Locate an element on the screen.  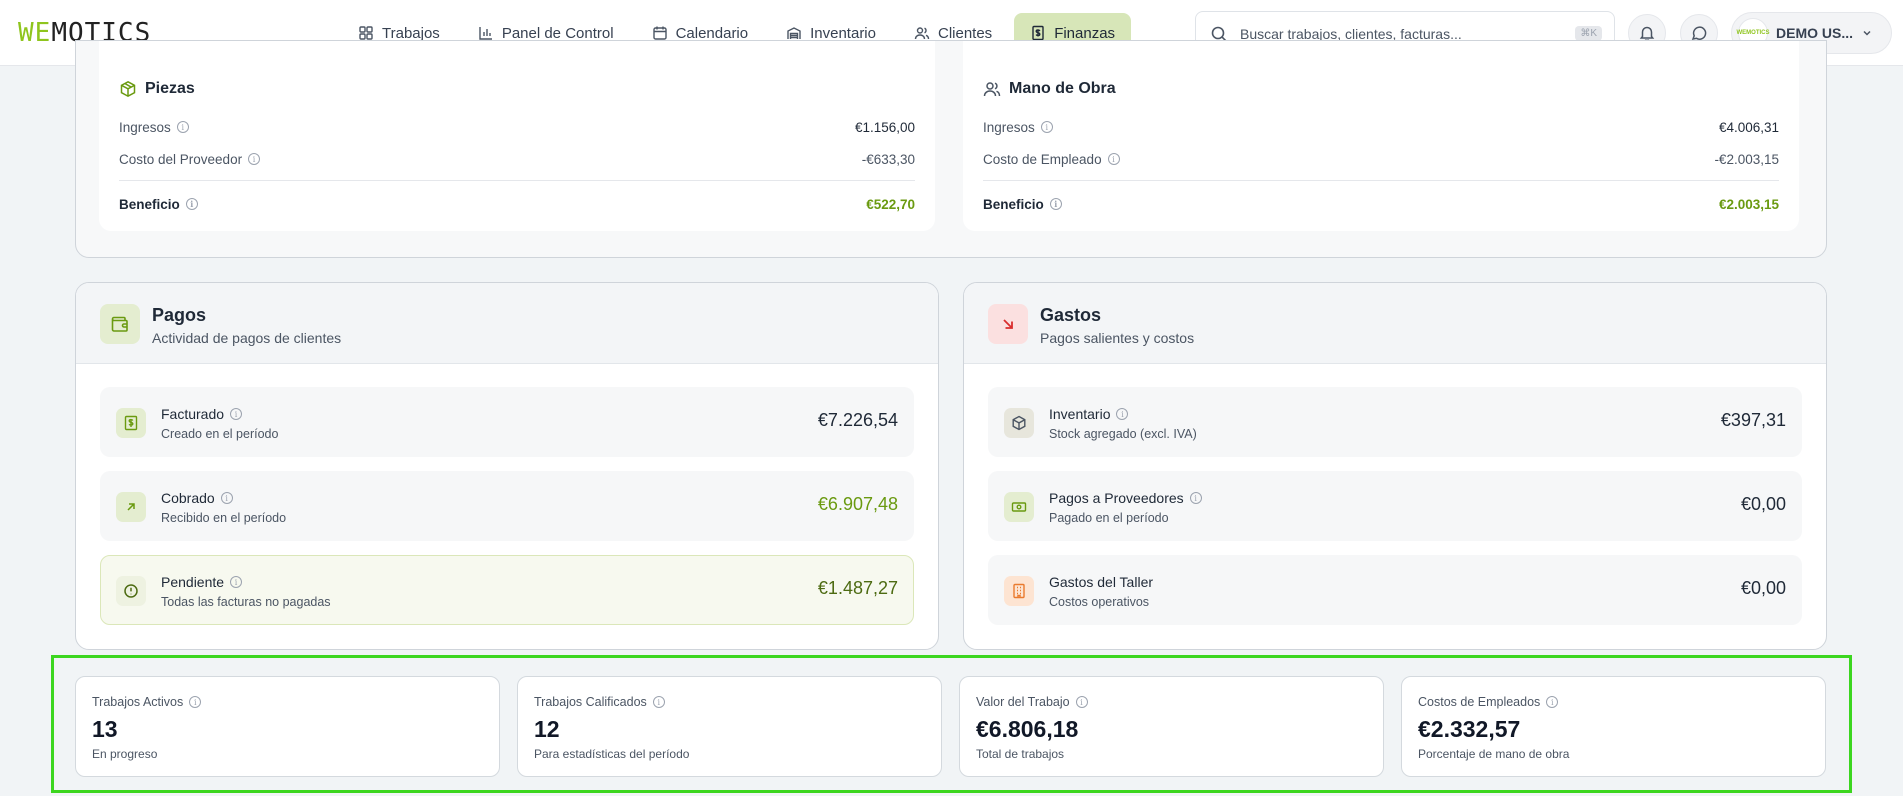
item-title: Gastos del Taller is located at coordinates (1101, 582).